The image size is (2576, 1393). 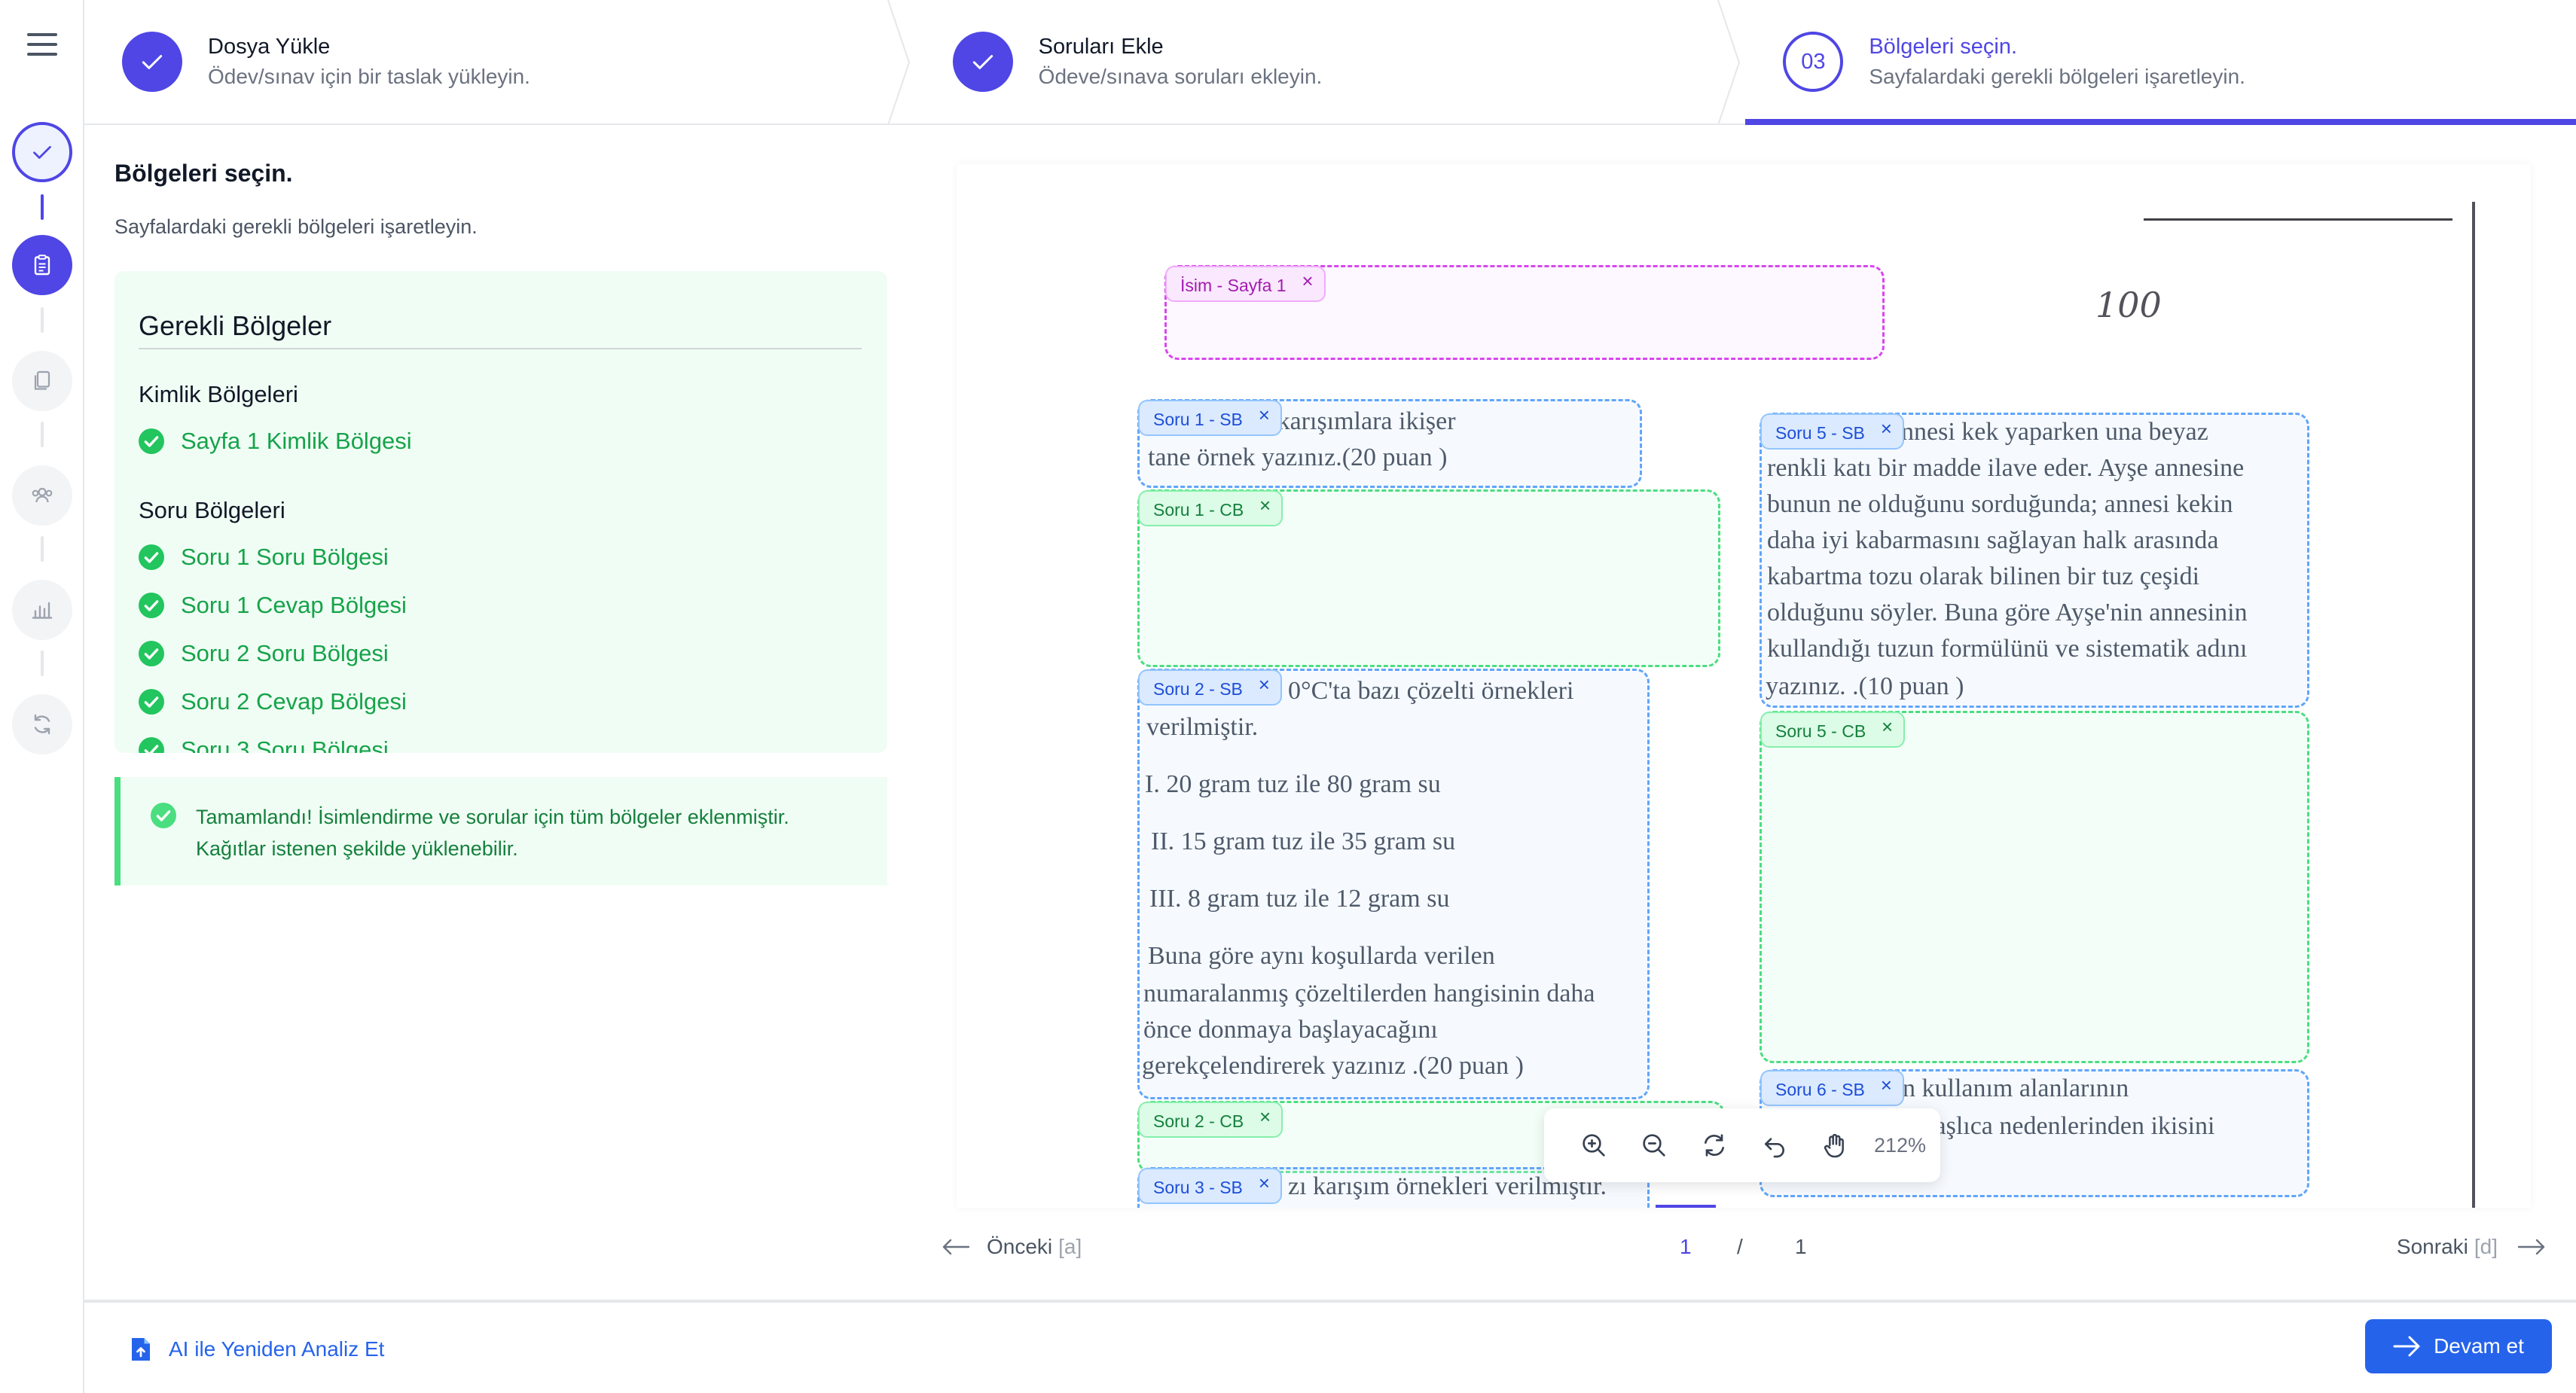 What do you see at coordinates (2161, 122) in the screenshot?
I see `active-step-indicator` at bounding box center [2161, 122].